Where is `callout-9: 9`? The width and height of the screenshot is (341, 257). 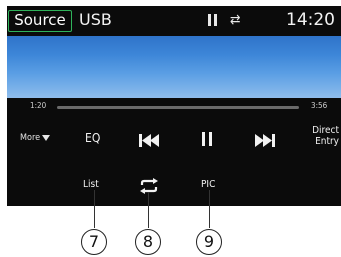 callout-9: 9 is located at coordinates (209, 242).